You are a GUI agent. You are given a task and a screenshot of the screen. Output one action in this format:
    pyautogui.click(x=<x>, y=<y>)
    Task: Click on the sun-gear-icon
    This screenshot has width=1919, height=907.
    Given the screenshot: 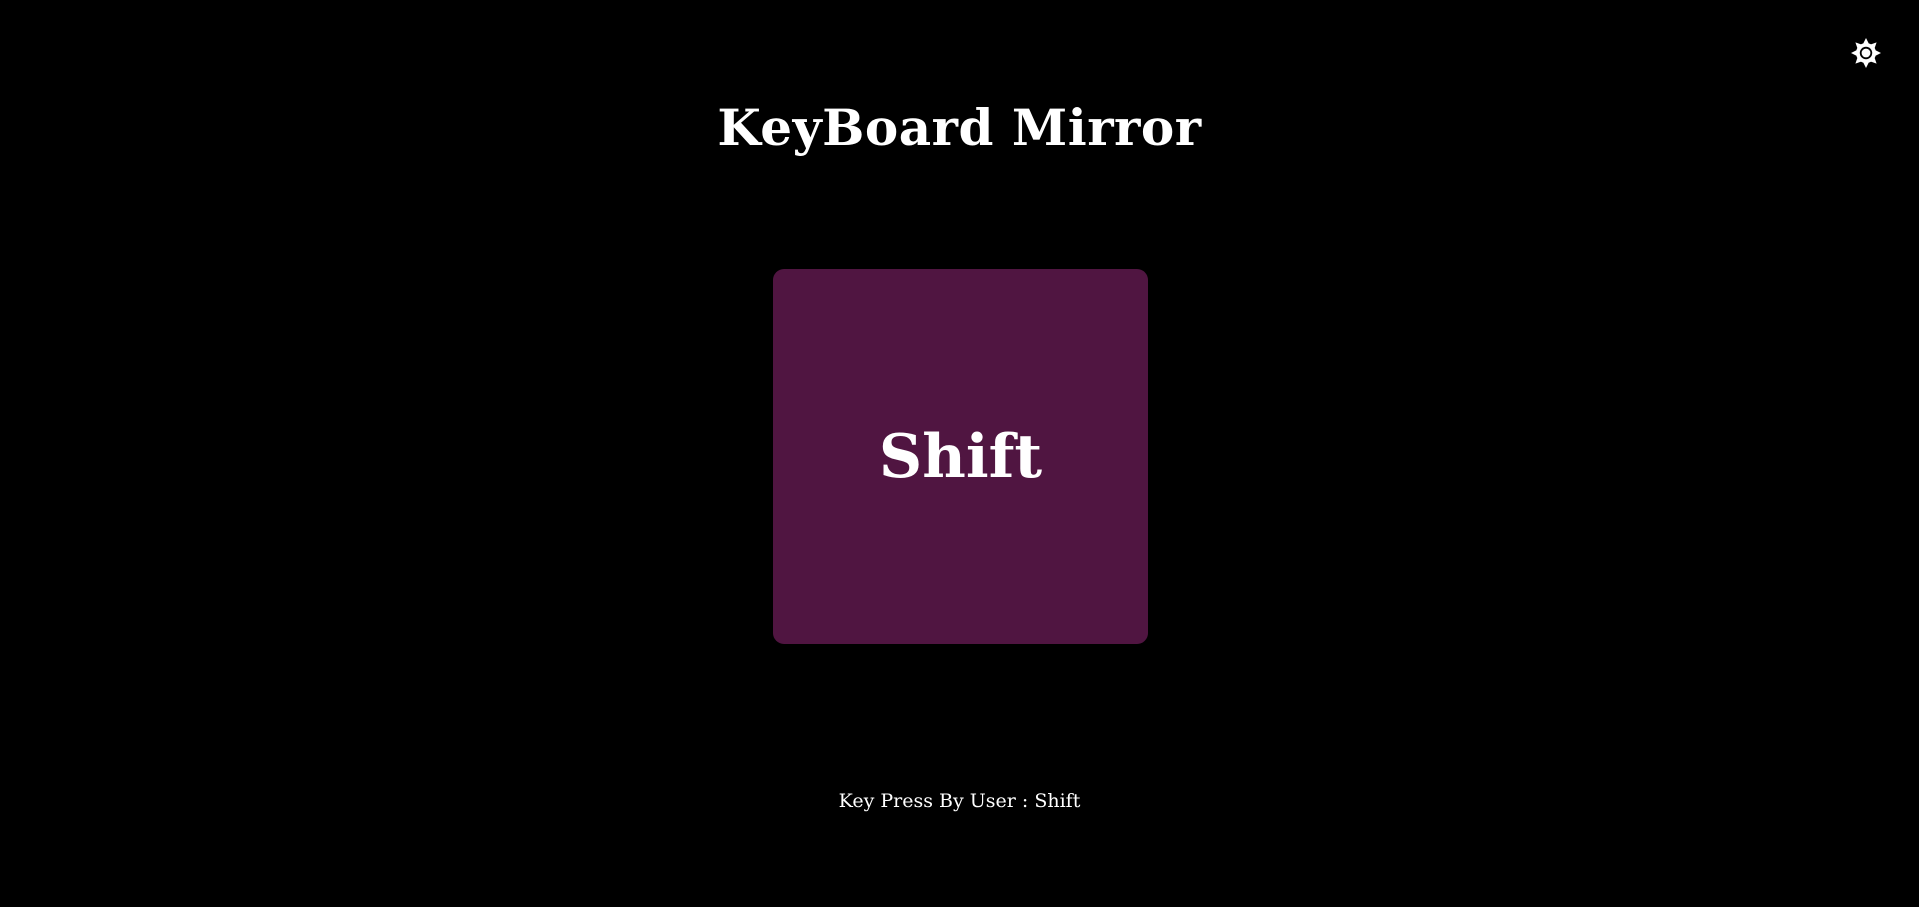 What is the action you would take?
    pyautogui.click(x=1866, y=53)
    